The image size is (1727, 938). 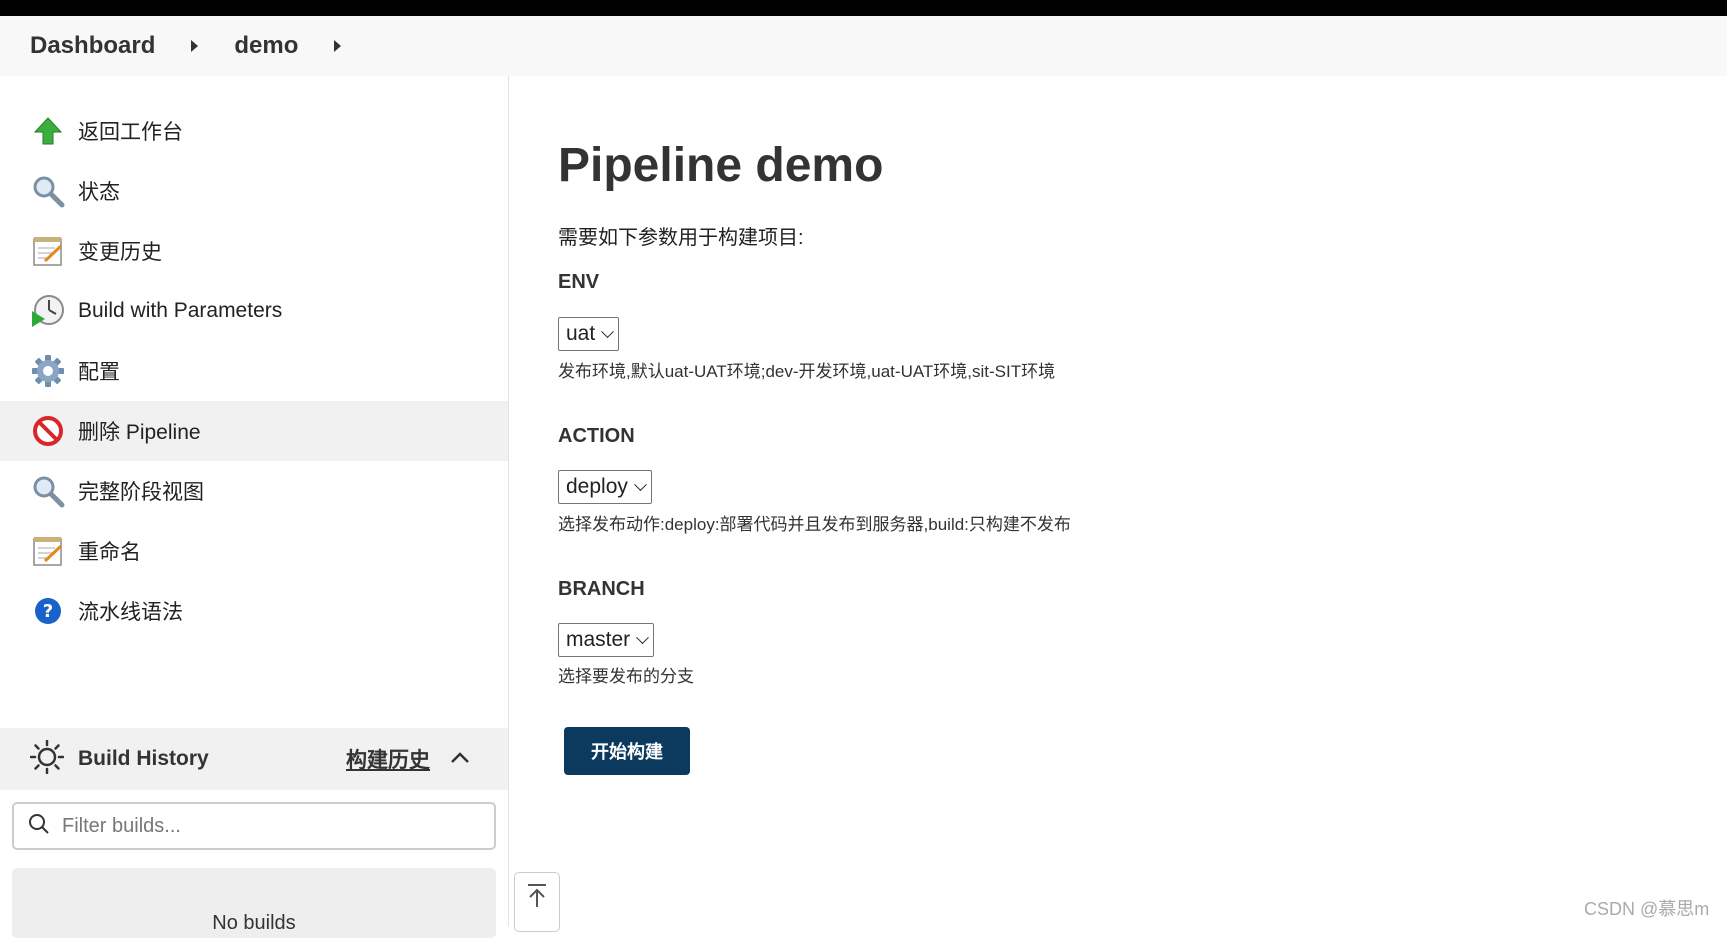 What do you see at coordinates (254, 251) in the screenshot?
I see `task-changes: 变更历史` at bounding box center [254, 251].